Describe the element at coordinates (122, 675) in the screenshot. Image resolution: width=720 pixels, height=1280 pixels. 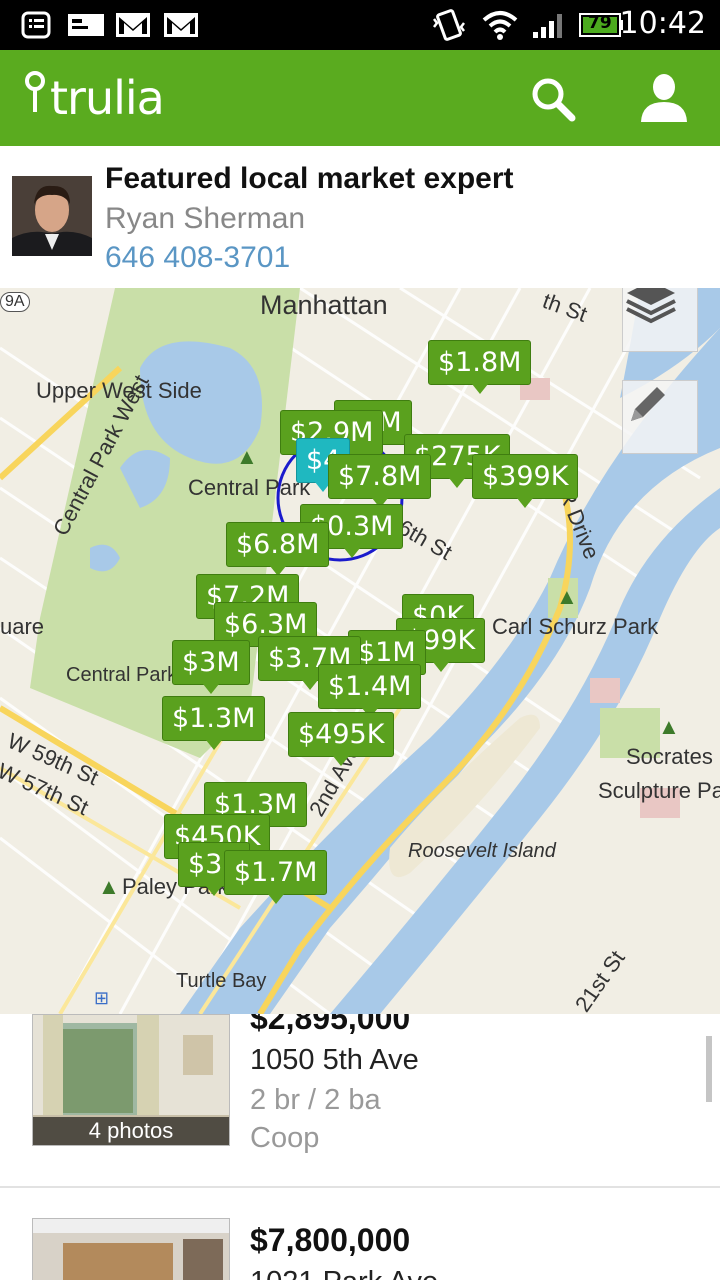
I see `map-label-central-park-south: Central Park` at that location.